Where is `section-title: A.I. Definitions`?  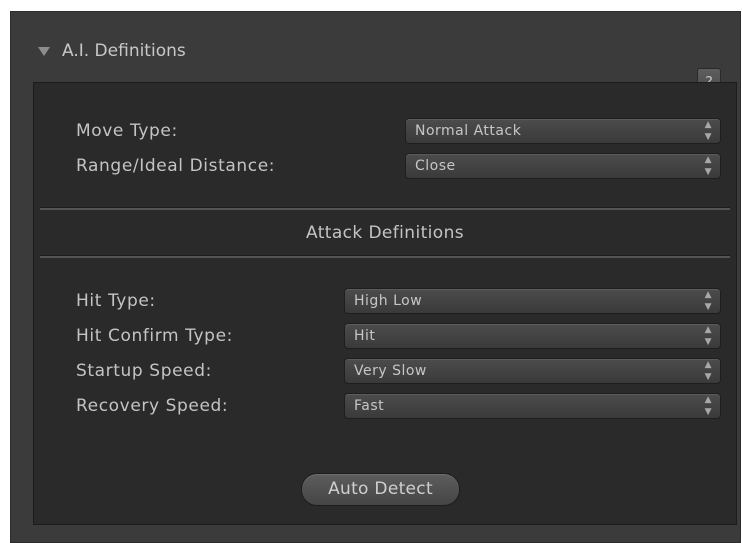
section-title: A.I. Definitions is located at coordinates (124, 51).